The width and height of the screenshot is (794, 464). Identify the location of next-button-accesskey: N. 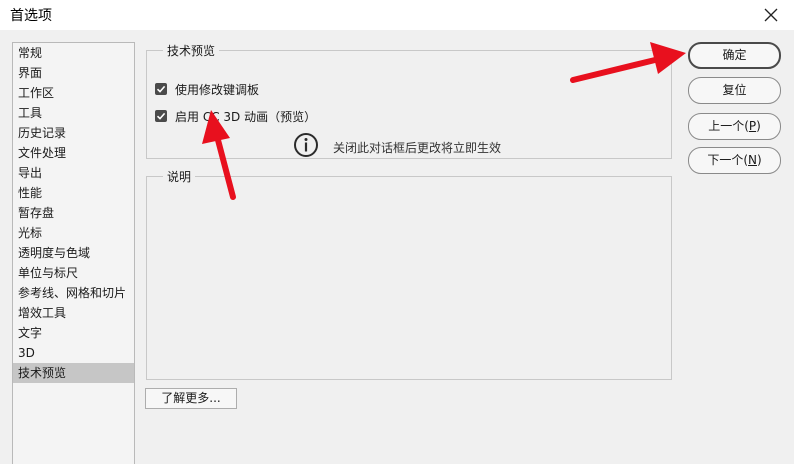
(752, 160).